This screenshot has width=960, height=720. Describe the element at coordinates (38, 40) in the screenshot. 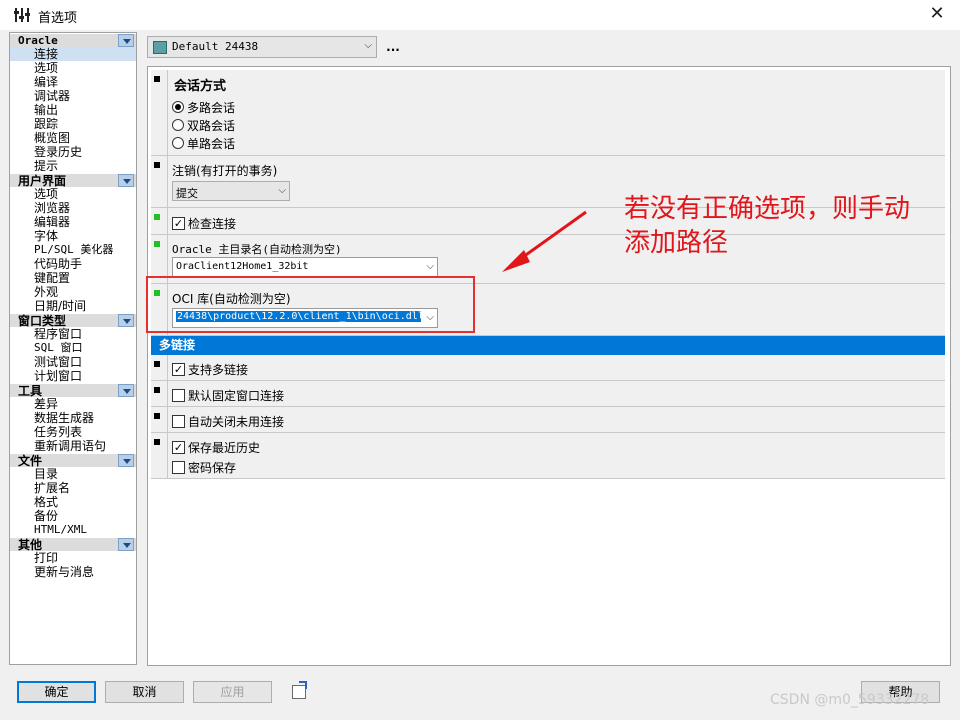

I see `nav-category-label: Oracle` at that location.